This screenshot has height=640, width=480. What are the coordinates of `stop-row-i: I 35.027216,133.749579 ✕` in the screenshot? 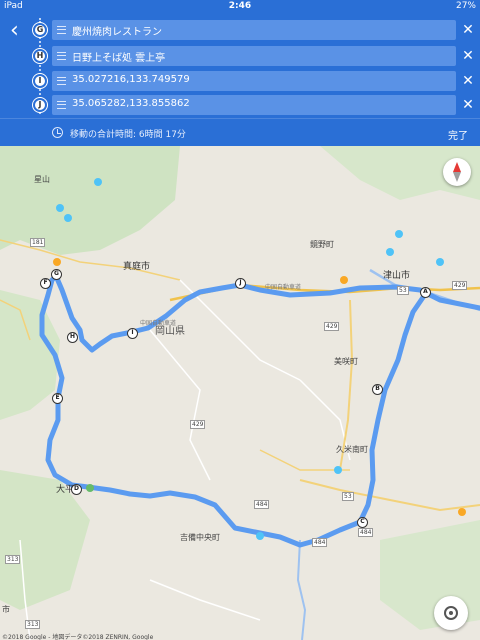 It's located at (240, 81).